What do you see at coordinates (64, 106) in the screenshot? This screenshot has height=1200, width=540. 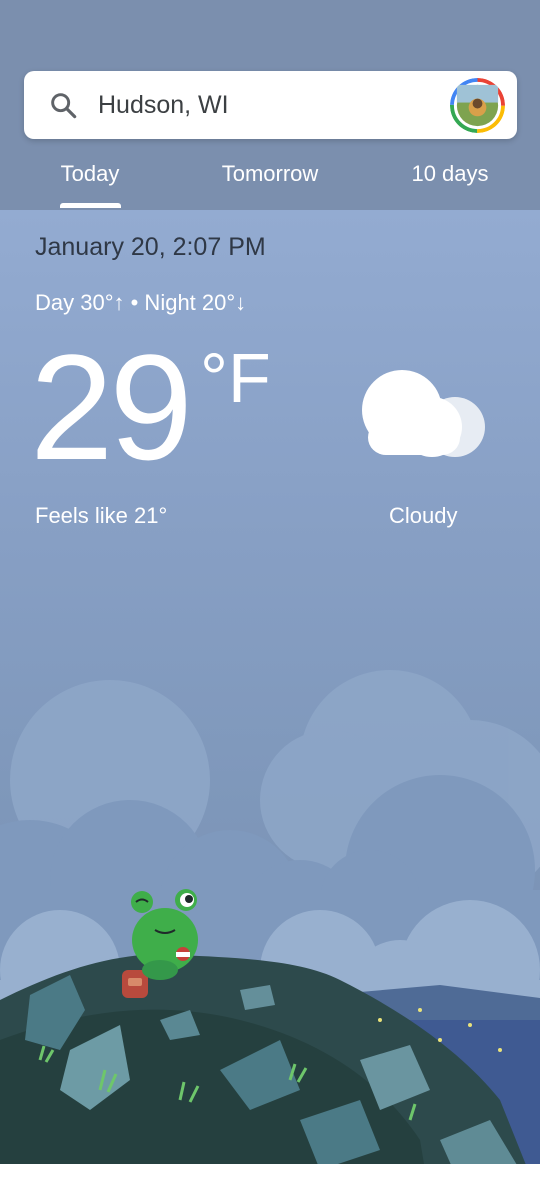 I see `search-icon` at bounding box center [64, 106].